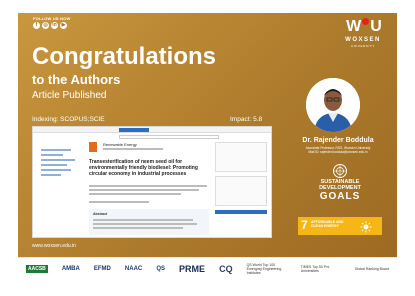 The height and width of the screenshot is (296, 415). What do you see at coordinates (52, 18) in the screenshot?
I see `follow-label: FOLLOW US NOW` at bounding box center [52, 18].